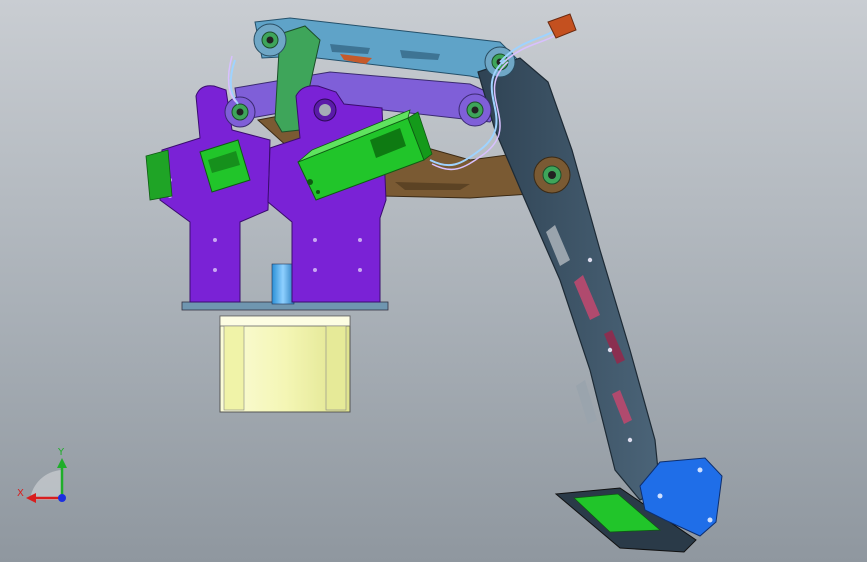 The height and width of the screenshot is (562, 867). What do you see at coordinates (240, 112) in the screenshot?
I see `joint-left-shoulder` at bounding box center [240, 112].